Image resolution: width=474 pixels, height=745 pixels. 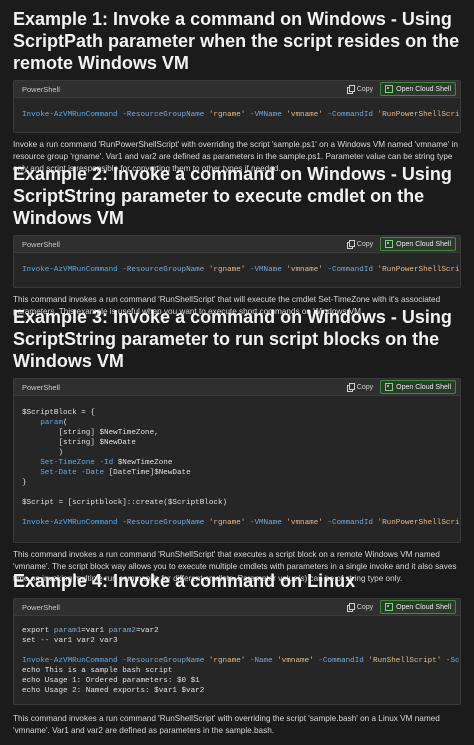 What do you see at coordinates (237, 607) in the screenshot?
I see `code-header-4: PowerShell Copy Open Cloud Shell` at bounding box center [237, 607].